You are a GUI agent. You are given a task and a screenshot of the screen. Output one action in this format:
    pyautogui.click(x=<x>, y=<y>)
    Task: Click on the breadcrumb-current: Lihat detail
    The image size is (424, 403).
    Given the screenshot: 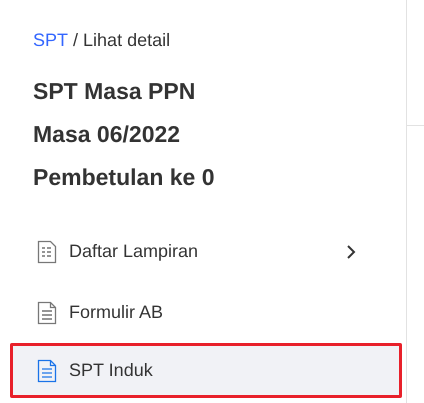 What is the action you would take?
    pyautogui.click(x=126, y=40)
    